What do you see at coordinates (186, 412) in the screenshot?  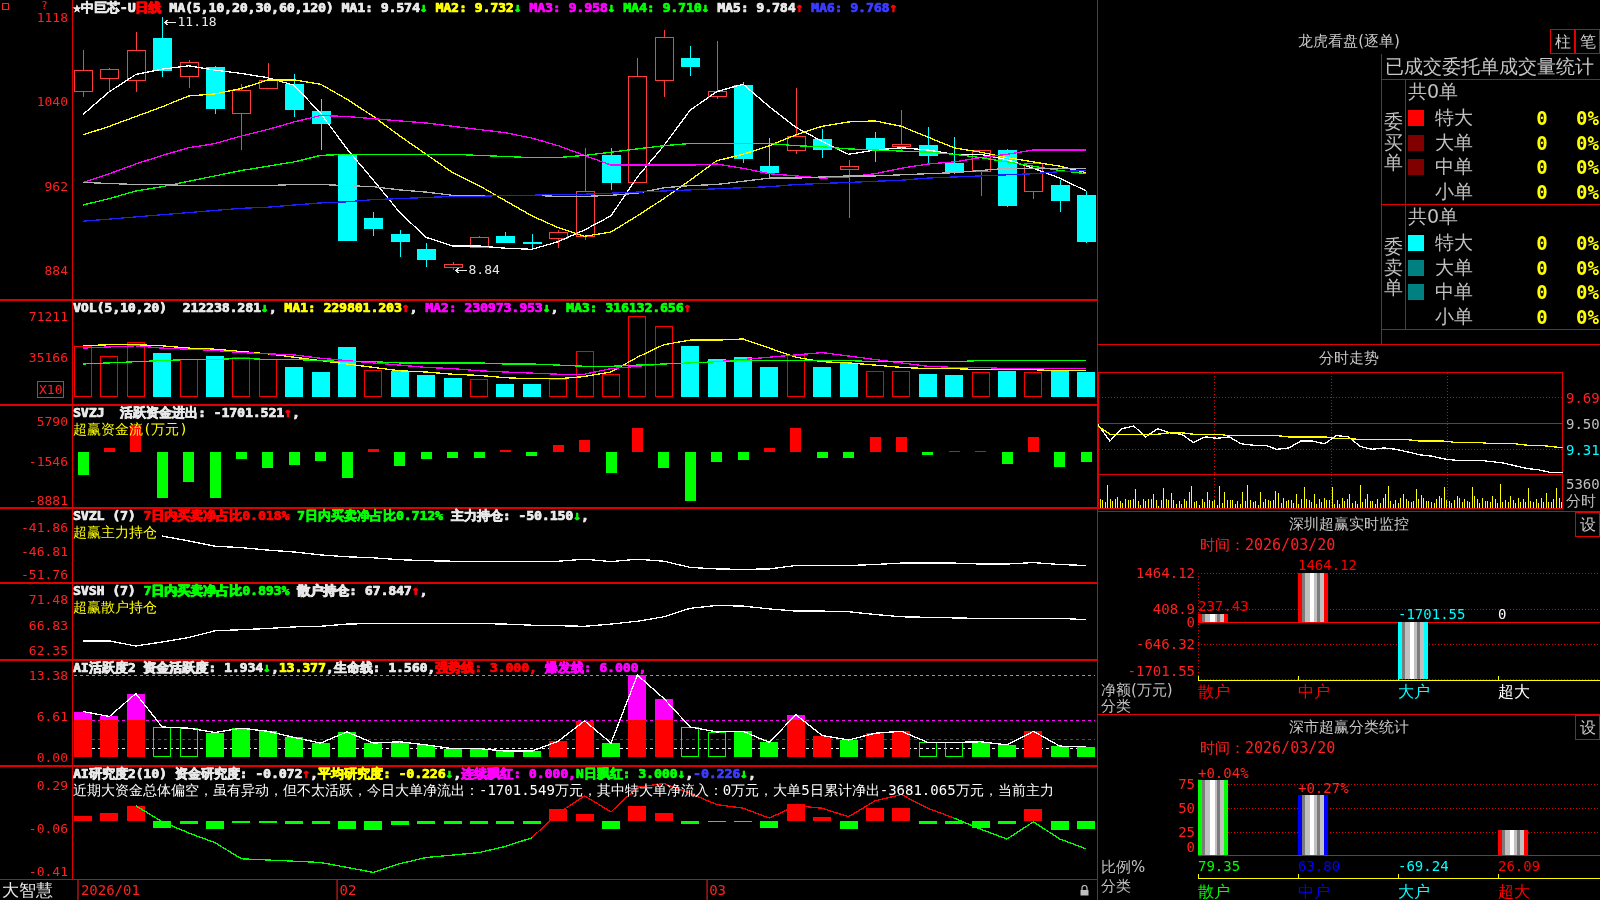 I see `indicator-legend: SVZJ 活跃资金进出: -1701.521↑,` at bounding box center [186, 412].